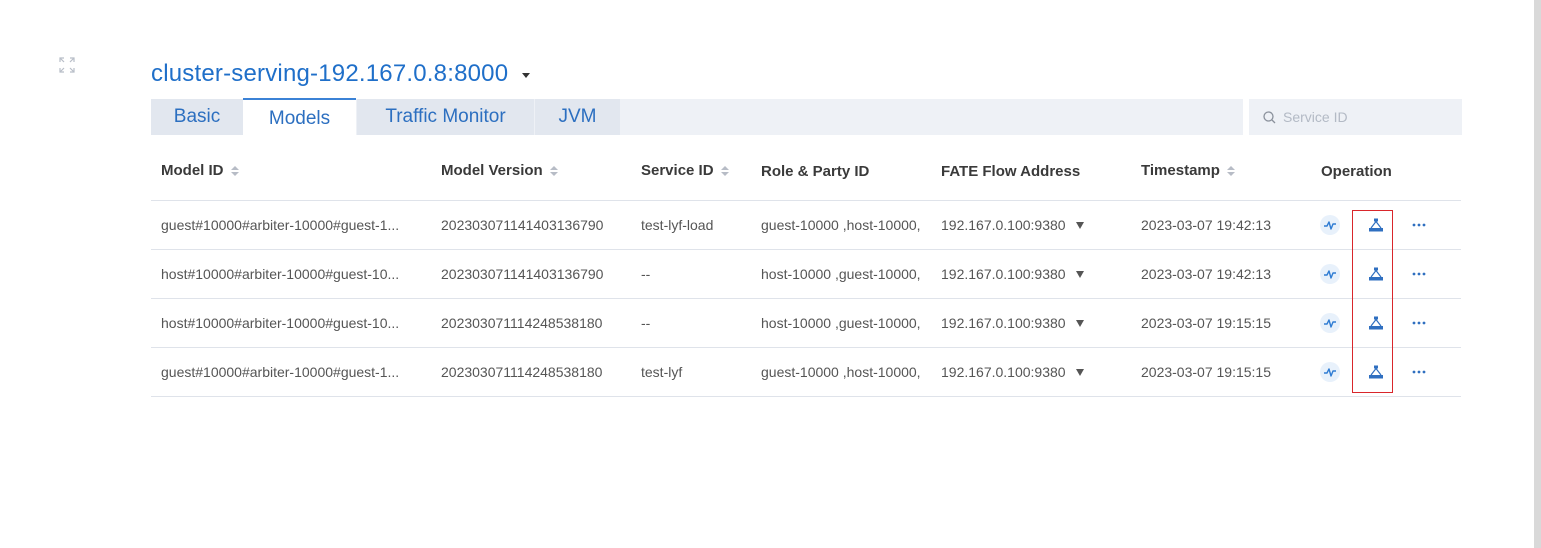  I want to click on service-id-search-input, so click(1368, 117).